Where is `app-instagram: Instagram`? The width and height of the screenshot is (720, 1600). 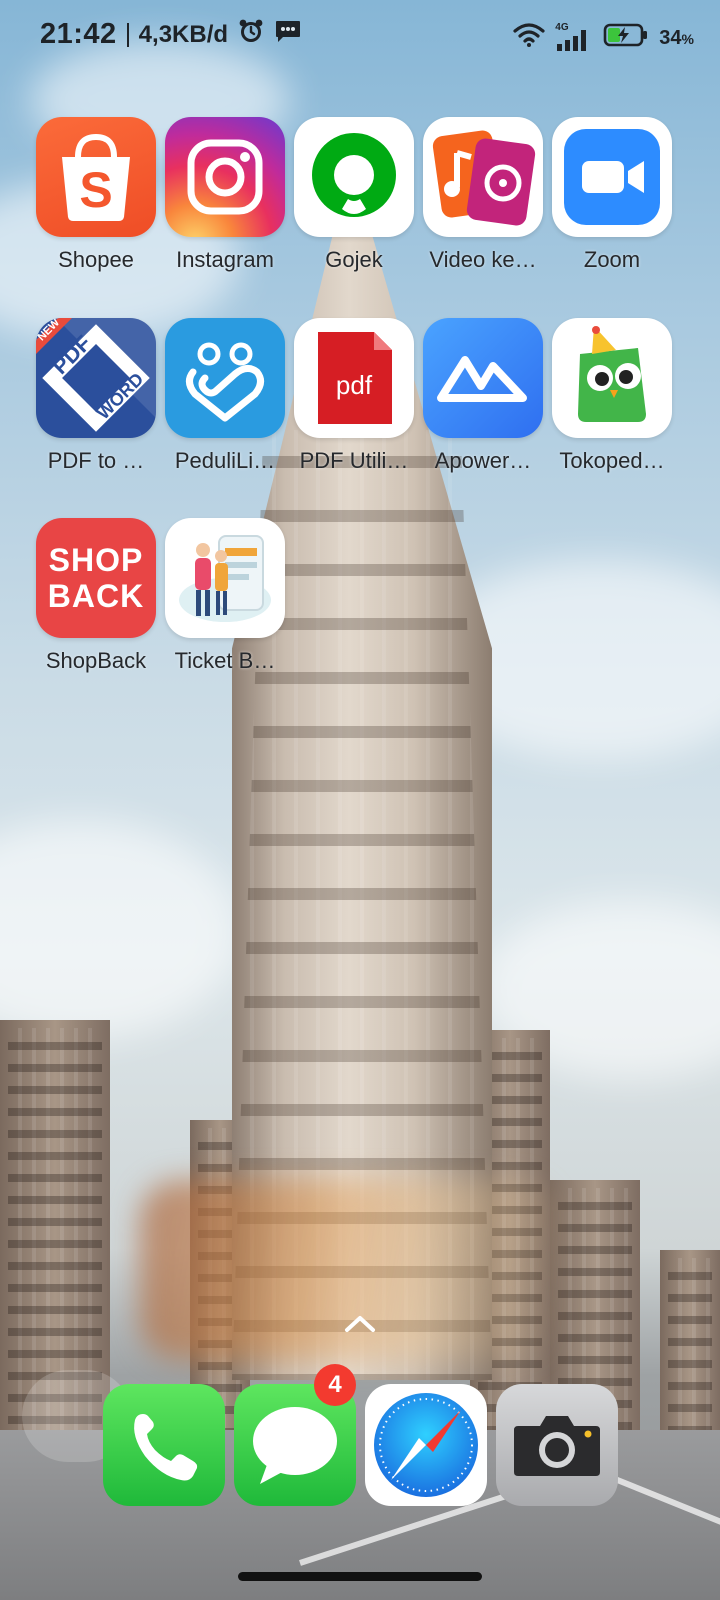
app-instagram: Instagram is located at coordinates (225, 195).